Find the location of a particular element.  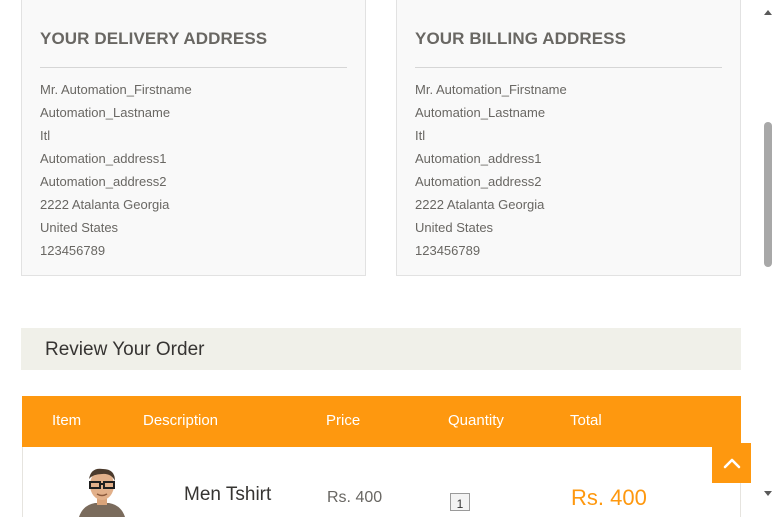

product-total: Rs. 400 is located at coordinates (609, 497).